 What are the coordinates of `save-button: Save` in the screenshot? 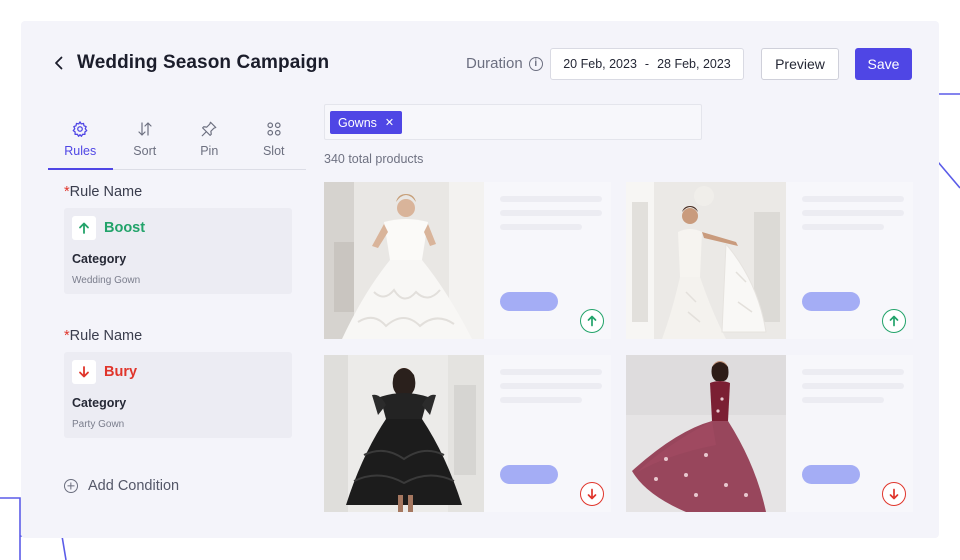 It's located at (883, 64).